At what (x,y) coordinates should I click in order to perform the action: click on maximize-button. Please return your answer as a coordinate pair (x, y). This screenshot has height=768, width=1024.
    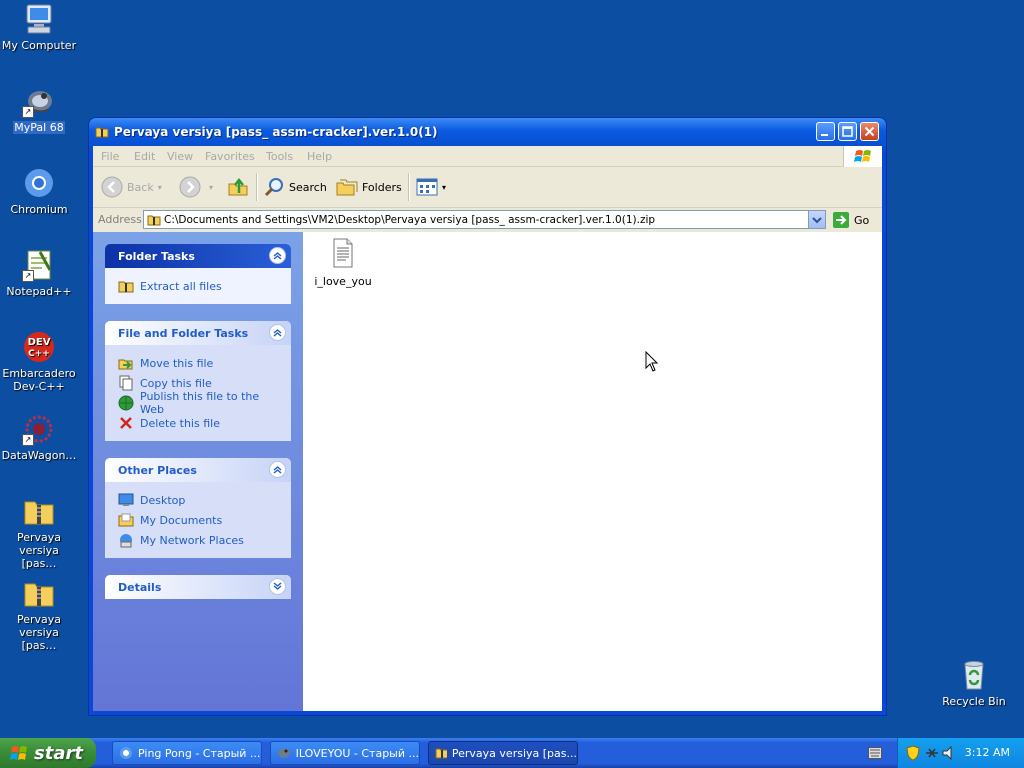
    Looking at the image, I should click on (847, 131).